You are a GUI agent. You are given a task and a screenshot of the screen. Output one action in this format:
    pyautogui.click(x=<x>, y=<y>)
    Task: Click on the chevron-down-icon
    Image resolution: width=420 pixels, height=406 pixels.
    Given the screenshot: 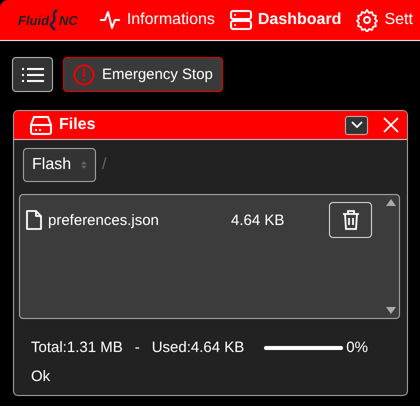 What is the action you would take?
    pyautogui.click(x=356, y=125)
    